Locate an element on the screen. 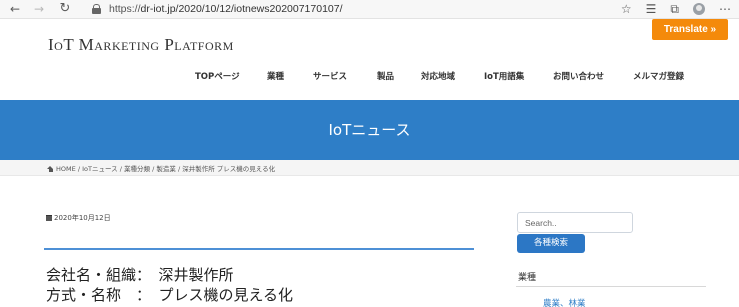 This screenshot has width=739, height=307. collections-icon: ⧉ is located at coordinates (674, 9).